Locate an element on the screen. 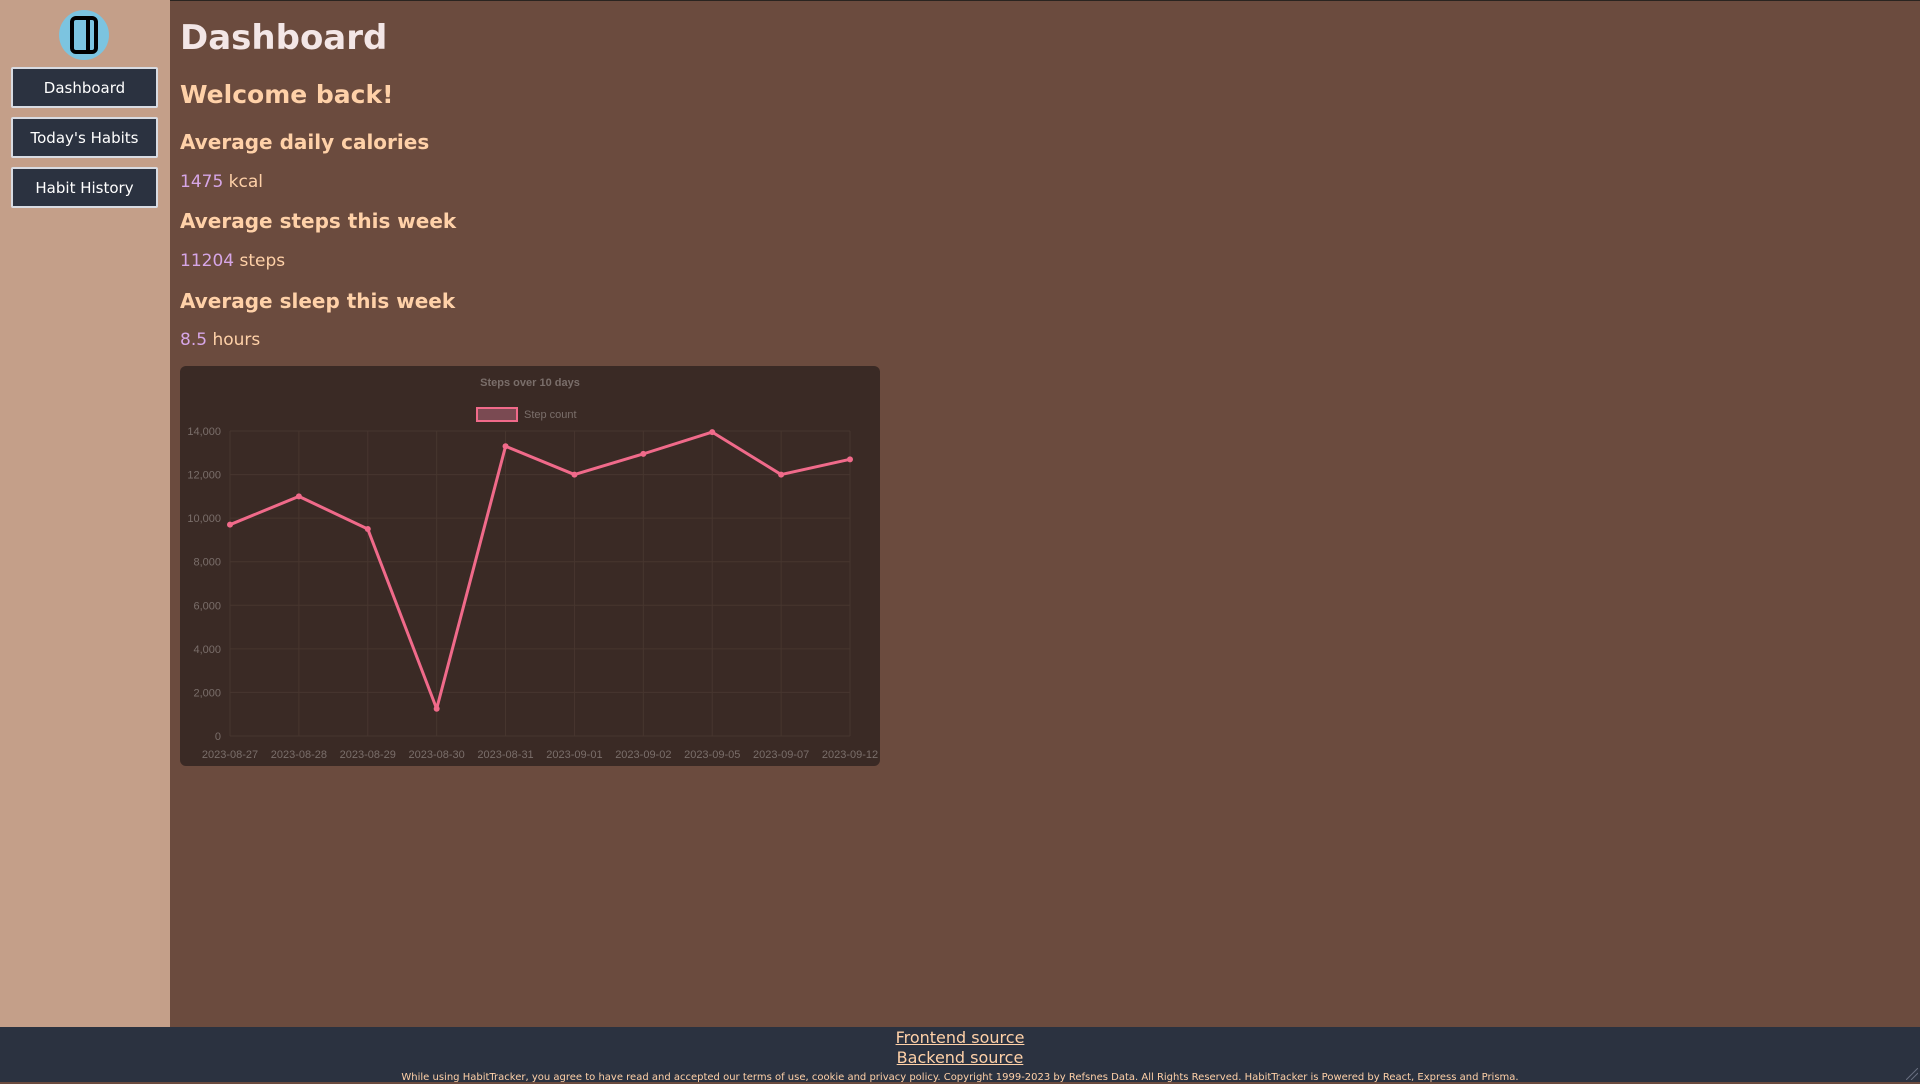 Image resolution: width=1920 pixels, height=1084 pixels. welcome-heading: Welcome back! is located at coordinates (287, 94).